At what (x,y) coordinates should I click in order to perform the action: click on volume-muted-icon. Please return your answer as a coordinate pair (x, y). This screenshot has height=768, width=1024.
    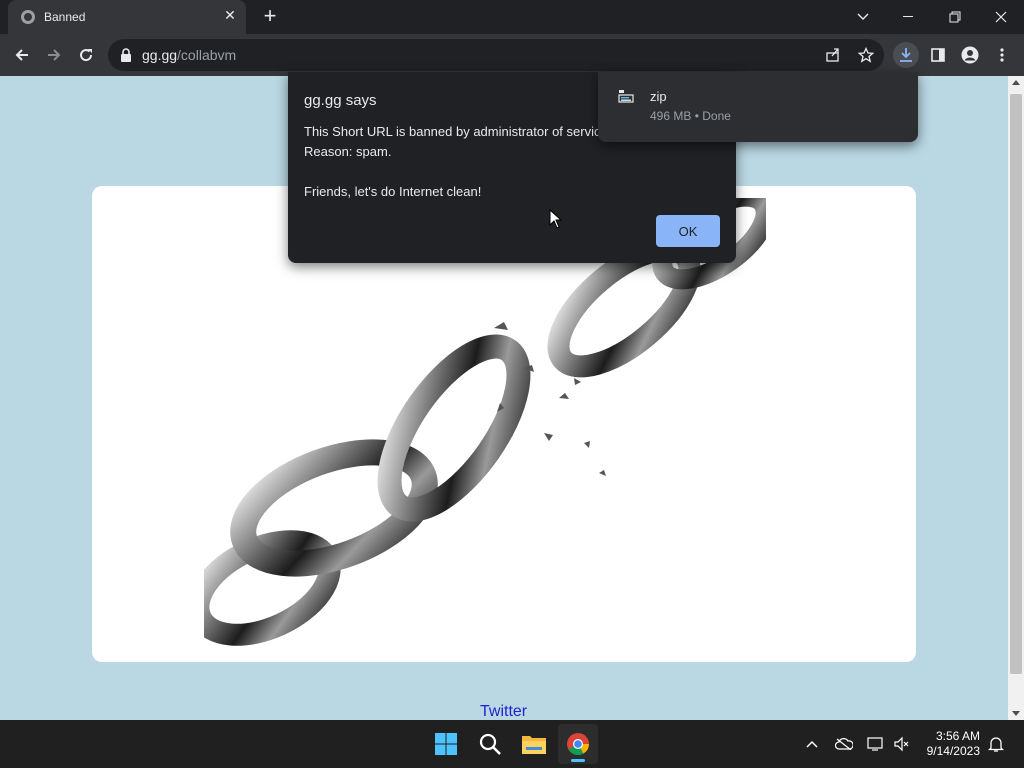
    Looking at the image, I should click on (902, 744).